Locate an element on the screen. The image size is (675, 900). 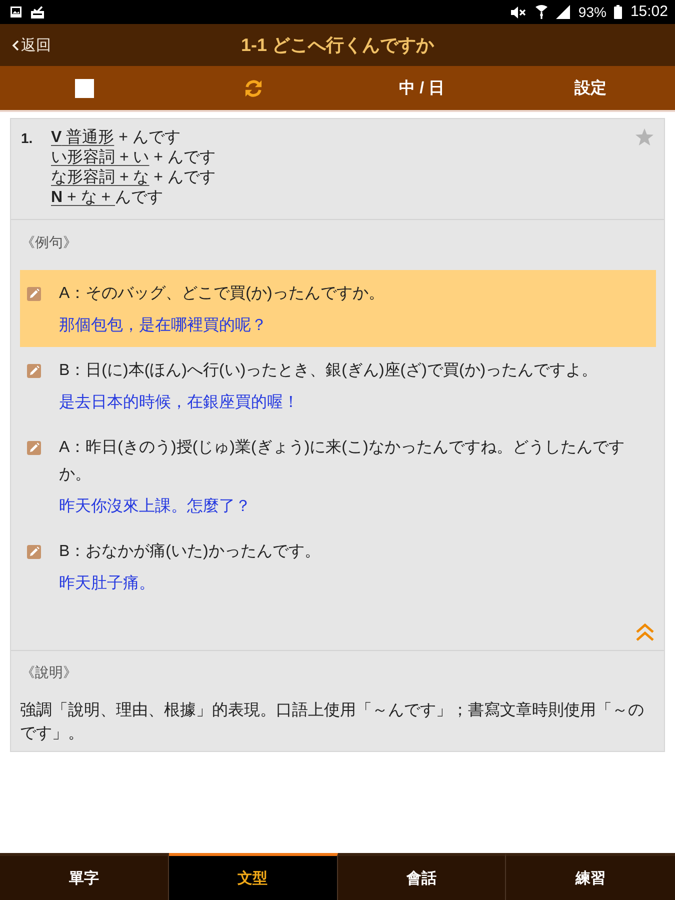
chinese-translation: 昨天肚子痛。 is located at coordinates (107, 584).